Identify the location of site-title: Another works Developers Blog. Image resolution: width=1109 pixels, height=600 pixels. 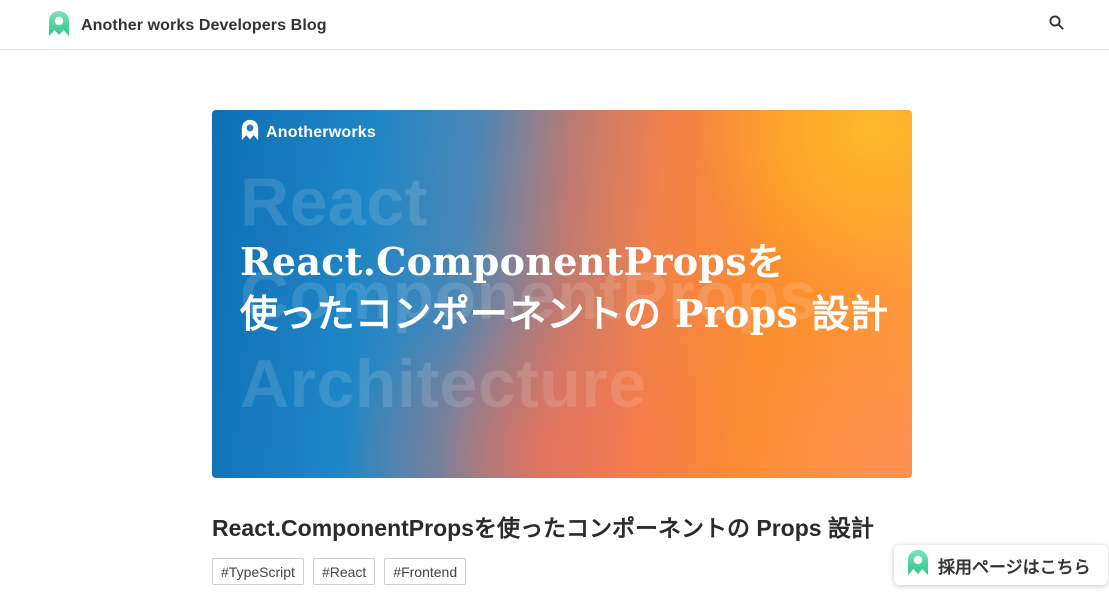
(204, 25).